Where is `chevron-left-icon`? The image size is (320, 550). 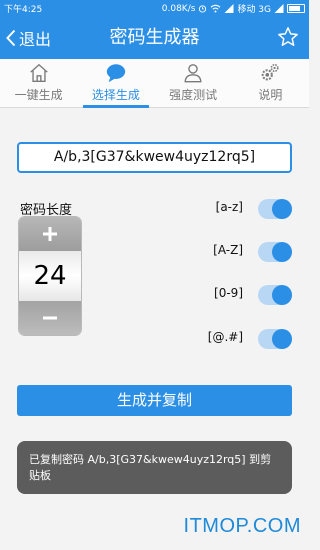 chevron-left-icon is located at coordinates (11, 38).